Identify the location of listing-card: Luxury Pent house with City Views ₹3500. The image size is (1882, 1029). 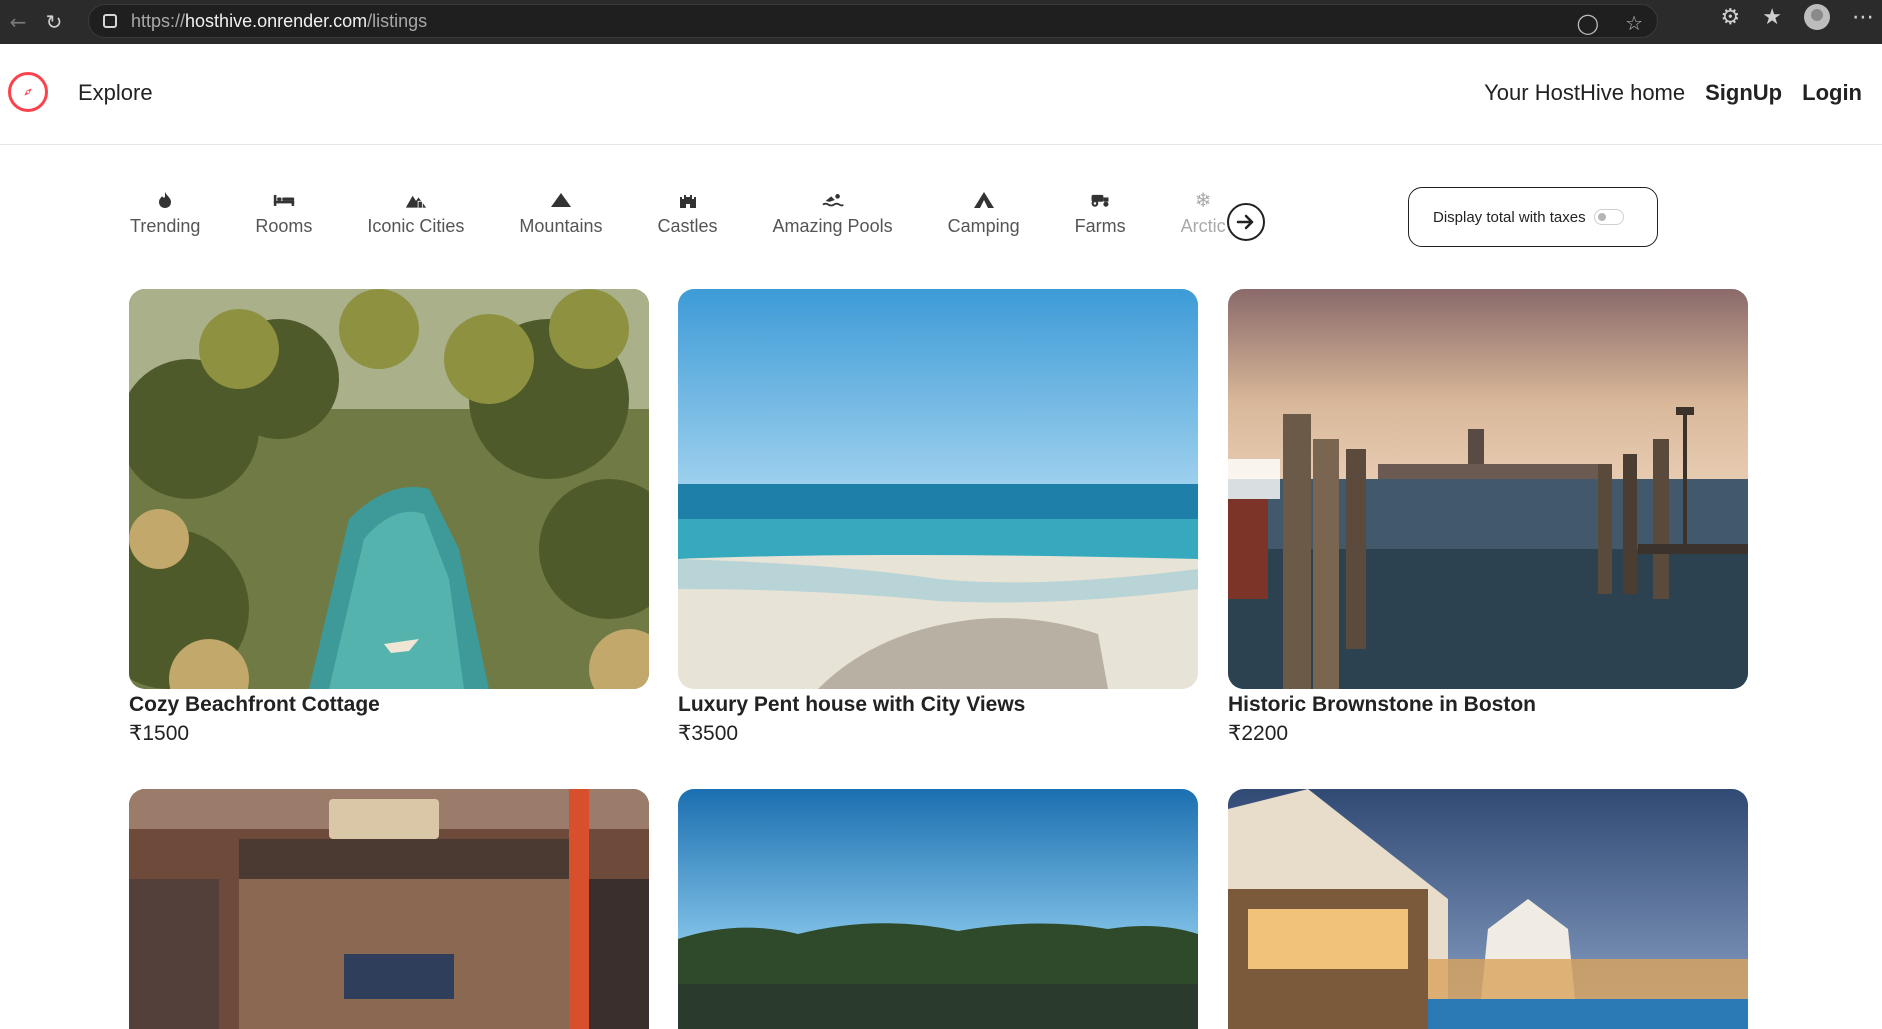
(938, 517).